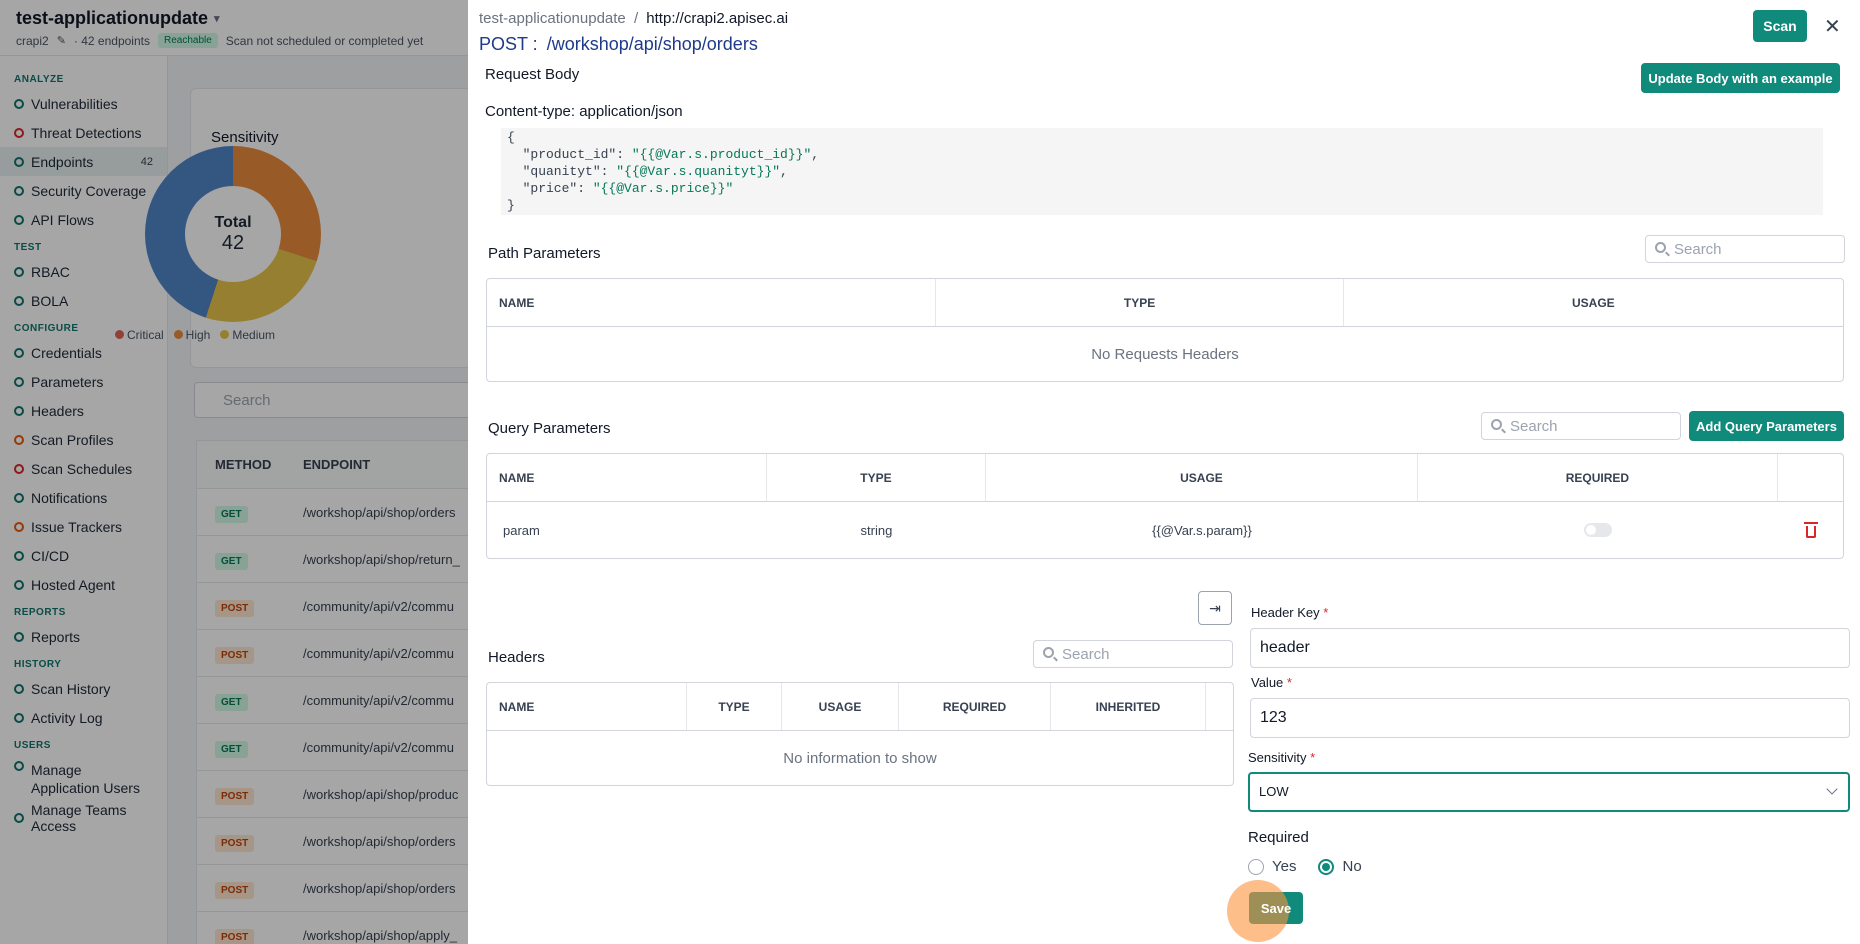  Describe the element at coordinates (1740, 78) in the screenshot. I see `update-body-button: Update Body with an example` at that location.